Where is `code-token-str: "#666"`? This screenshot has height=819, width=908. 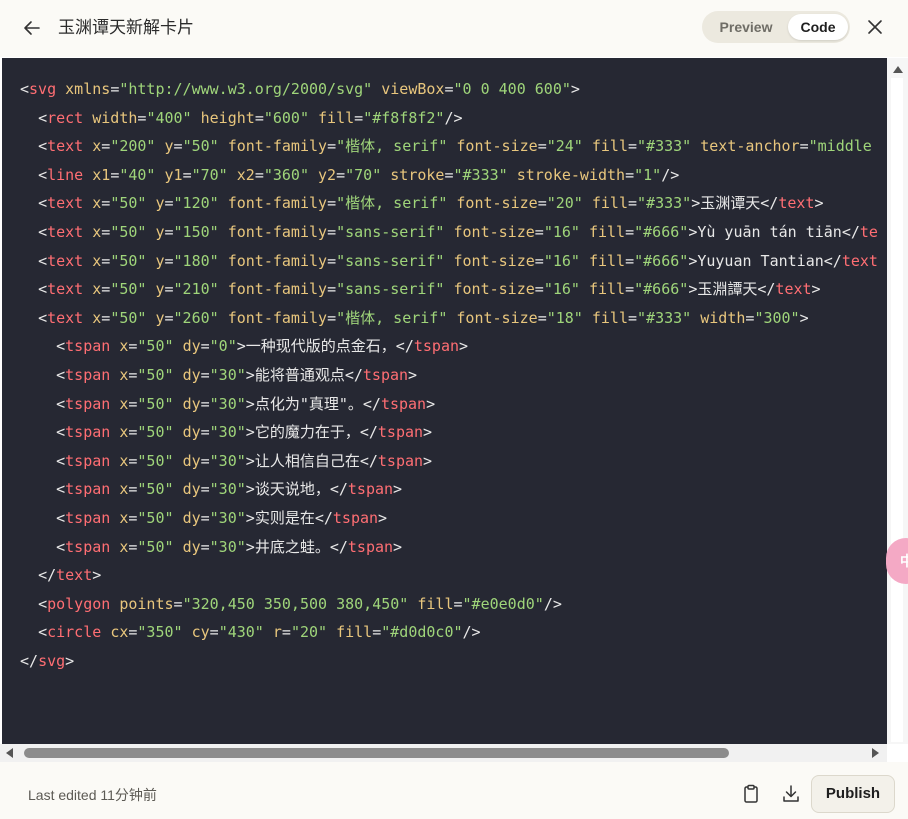
code-token-str: "#666" is located at coordinates (661, 289).